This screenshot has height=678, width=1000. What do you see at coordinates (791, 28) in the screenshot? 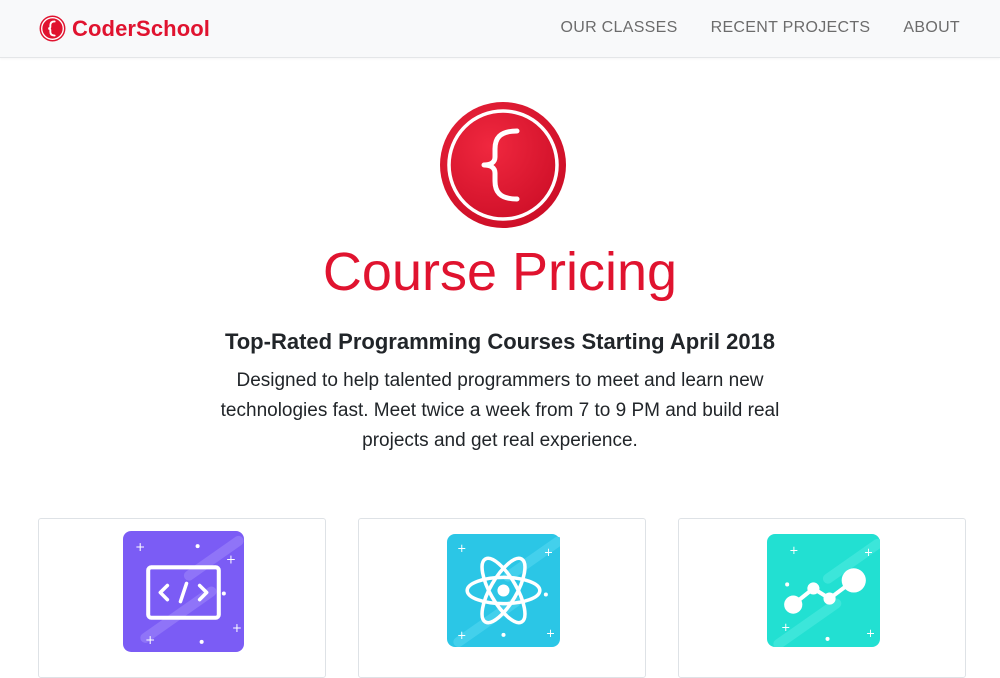
I see `nav-recent-projects: RECENT PROJECTS` at bounding box center [791, 28].